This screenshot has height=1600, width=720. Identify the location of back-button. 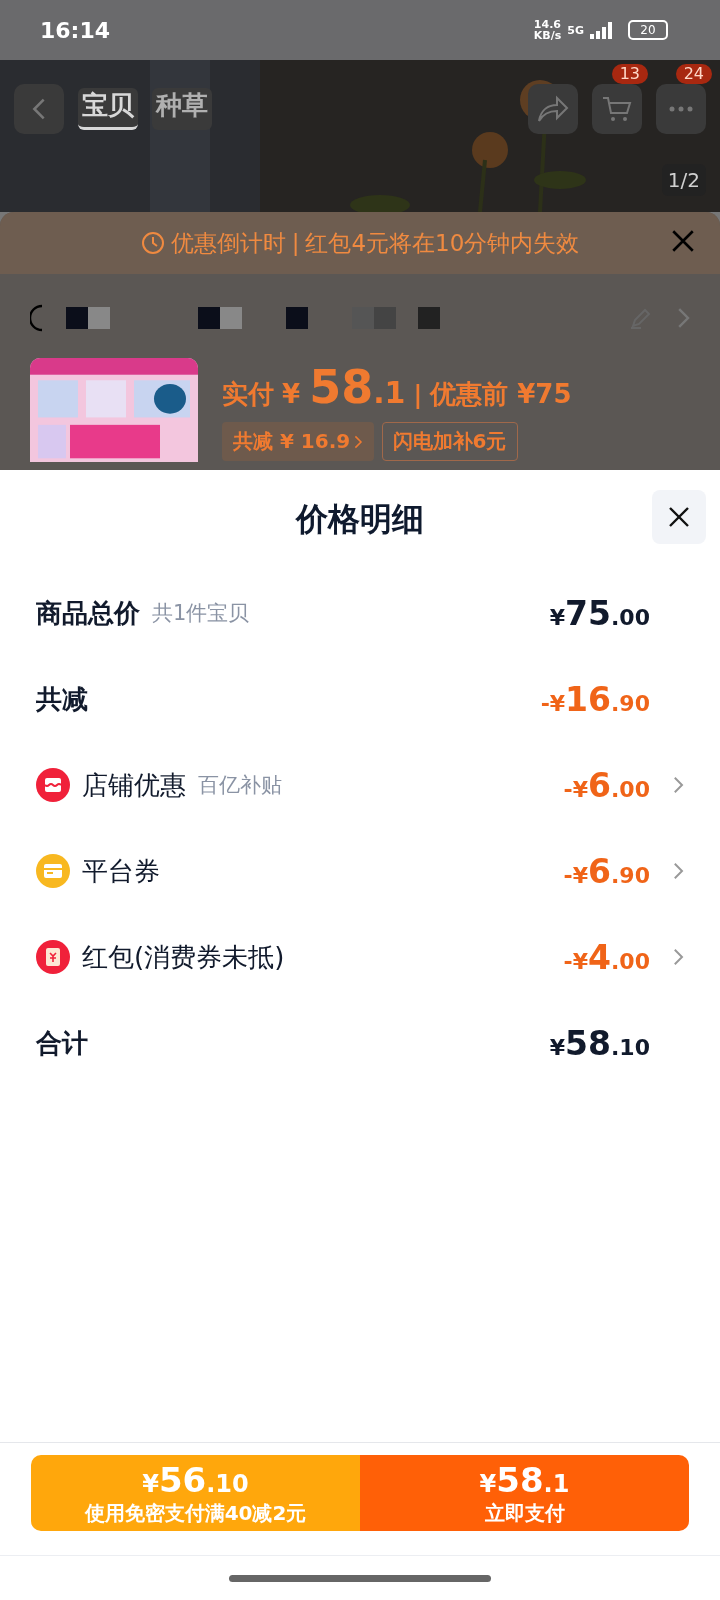
(39, 109).